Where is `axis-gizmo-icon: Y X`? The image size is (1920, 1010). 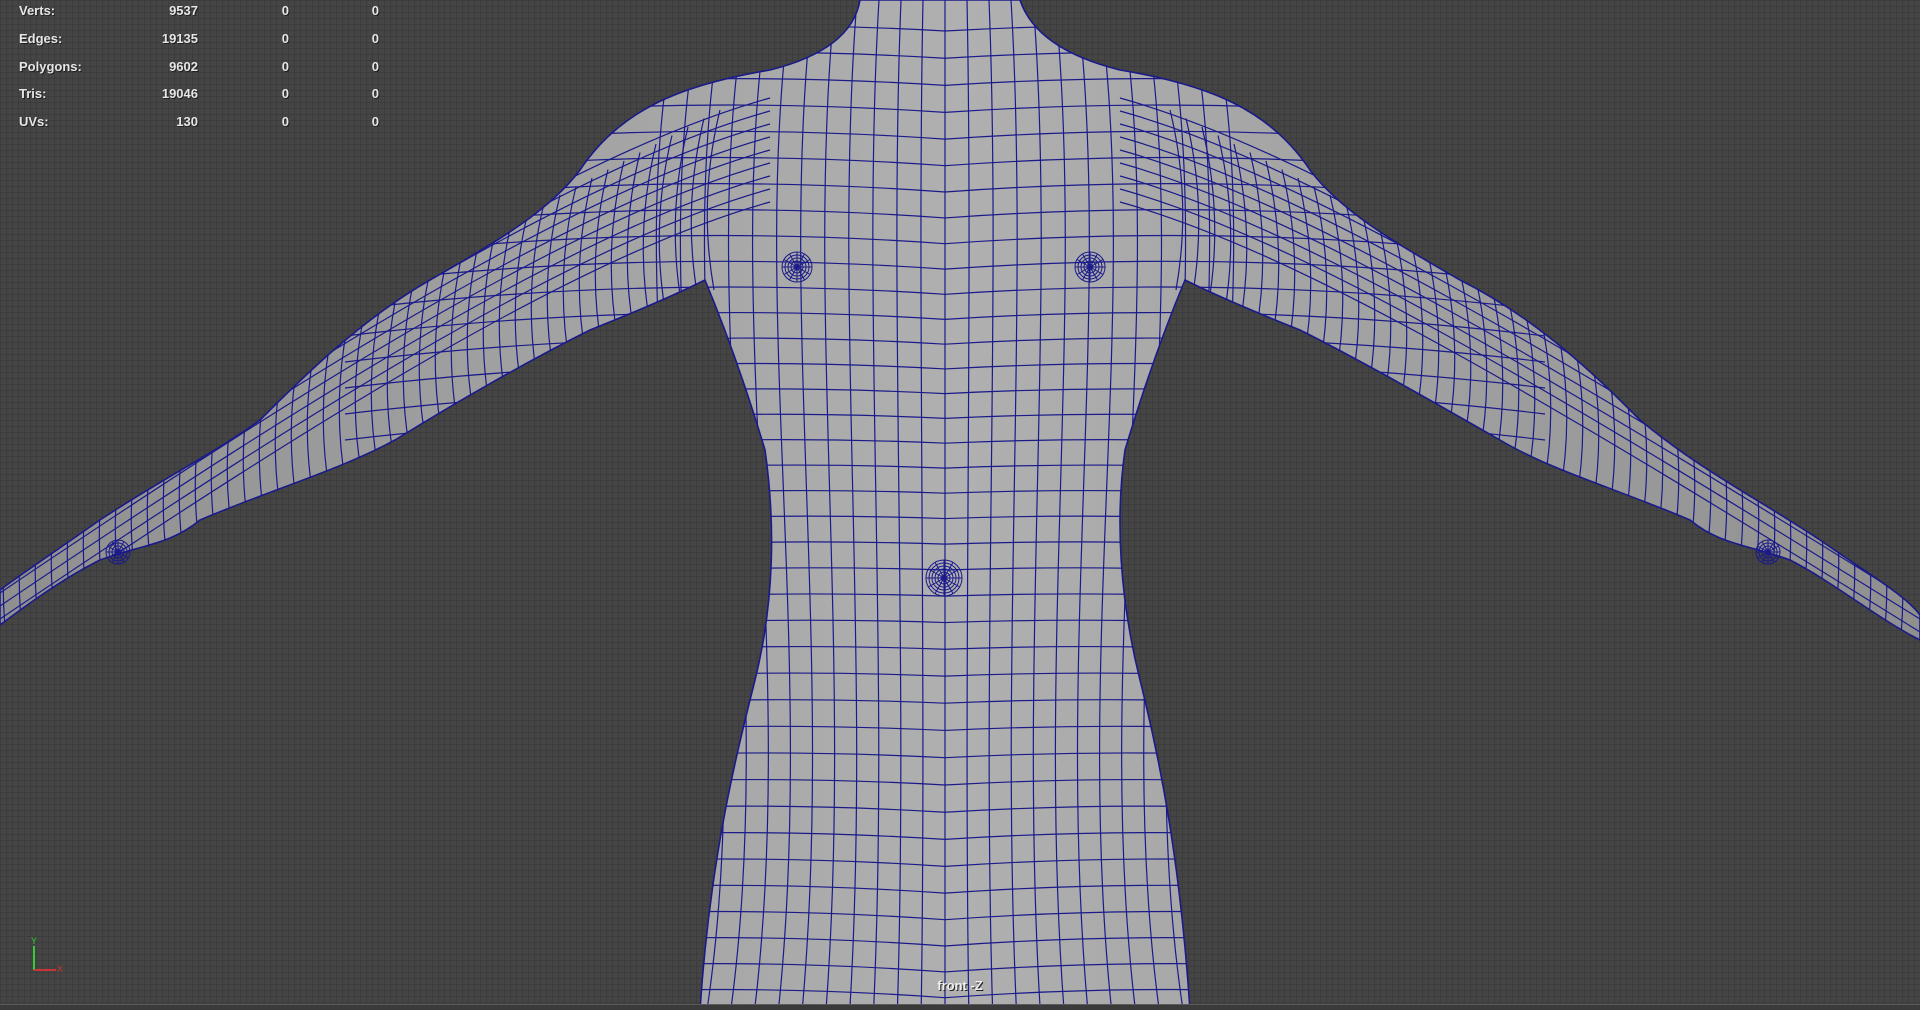
axis-gizmo-icon: Y X is located at coordinates (47, 955).